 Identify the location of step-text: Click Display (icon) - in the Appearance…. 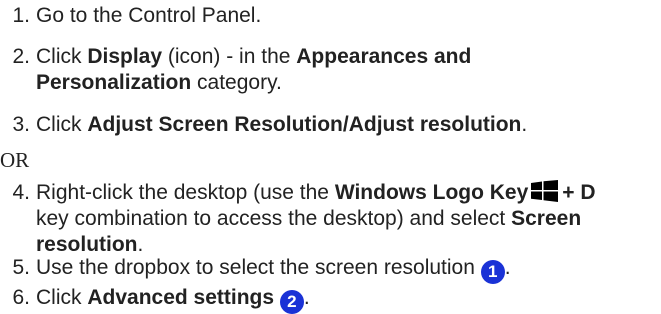
(254, 69).